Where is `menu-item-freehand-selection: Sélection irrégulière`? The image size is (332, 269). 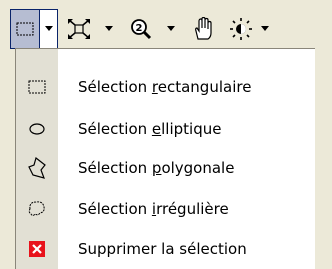
menu-item-freehand-selection: Sélection irrégulière is located at coordinates (166, 209).